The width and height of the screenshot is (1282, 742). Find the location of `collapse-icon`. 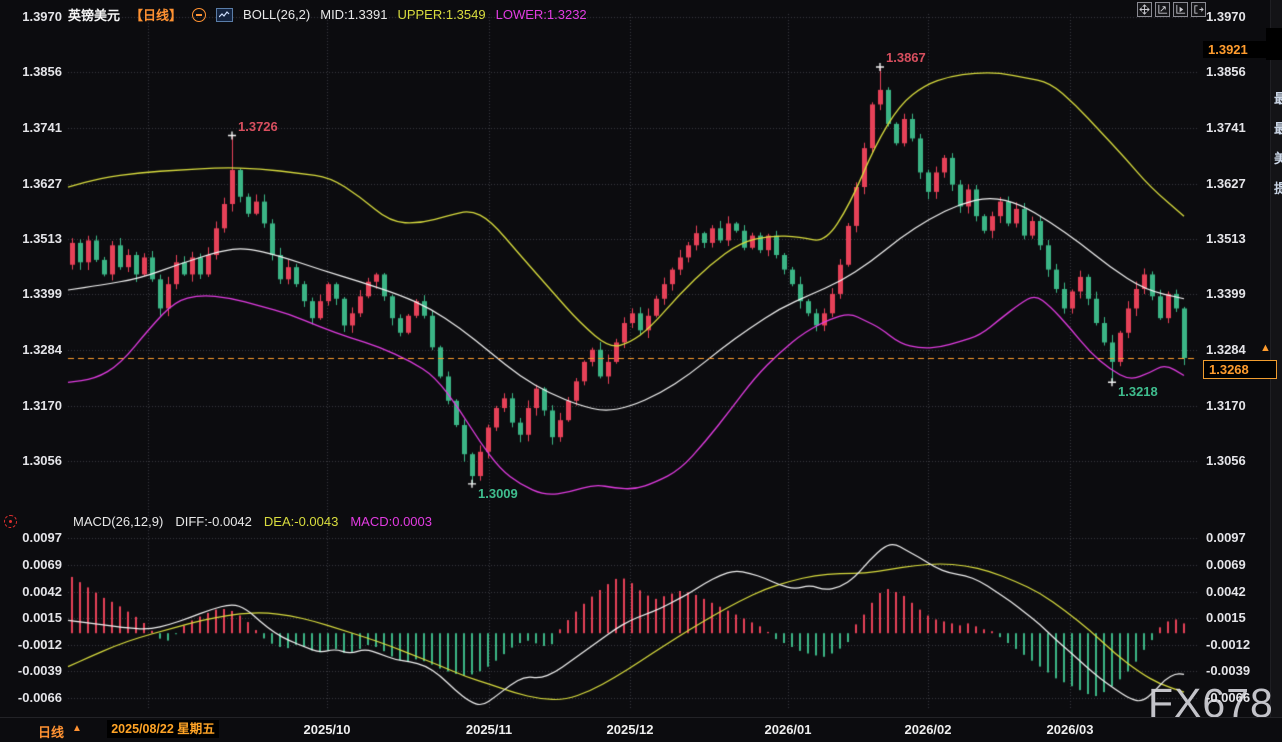

collapse-icon is located at coordinates (199, 14).